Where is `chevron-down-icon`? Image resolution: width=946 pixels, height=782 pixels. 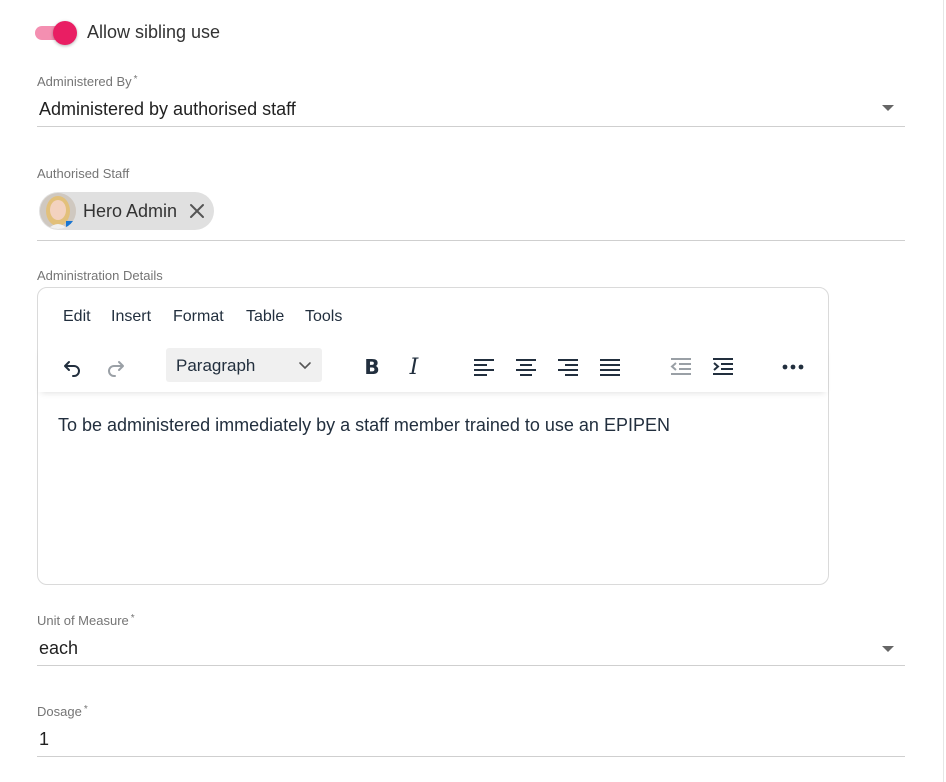 chevron-down-icon is located at coordinates (305, 367).